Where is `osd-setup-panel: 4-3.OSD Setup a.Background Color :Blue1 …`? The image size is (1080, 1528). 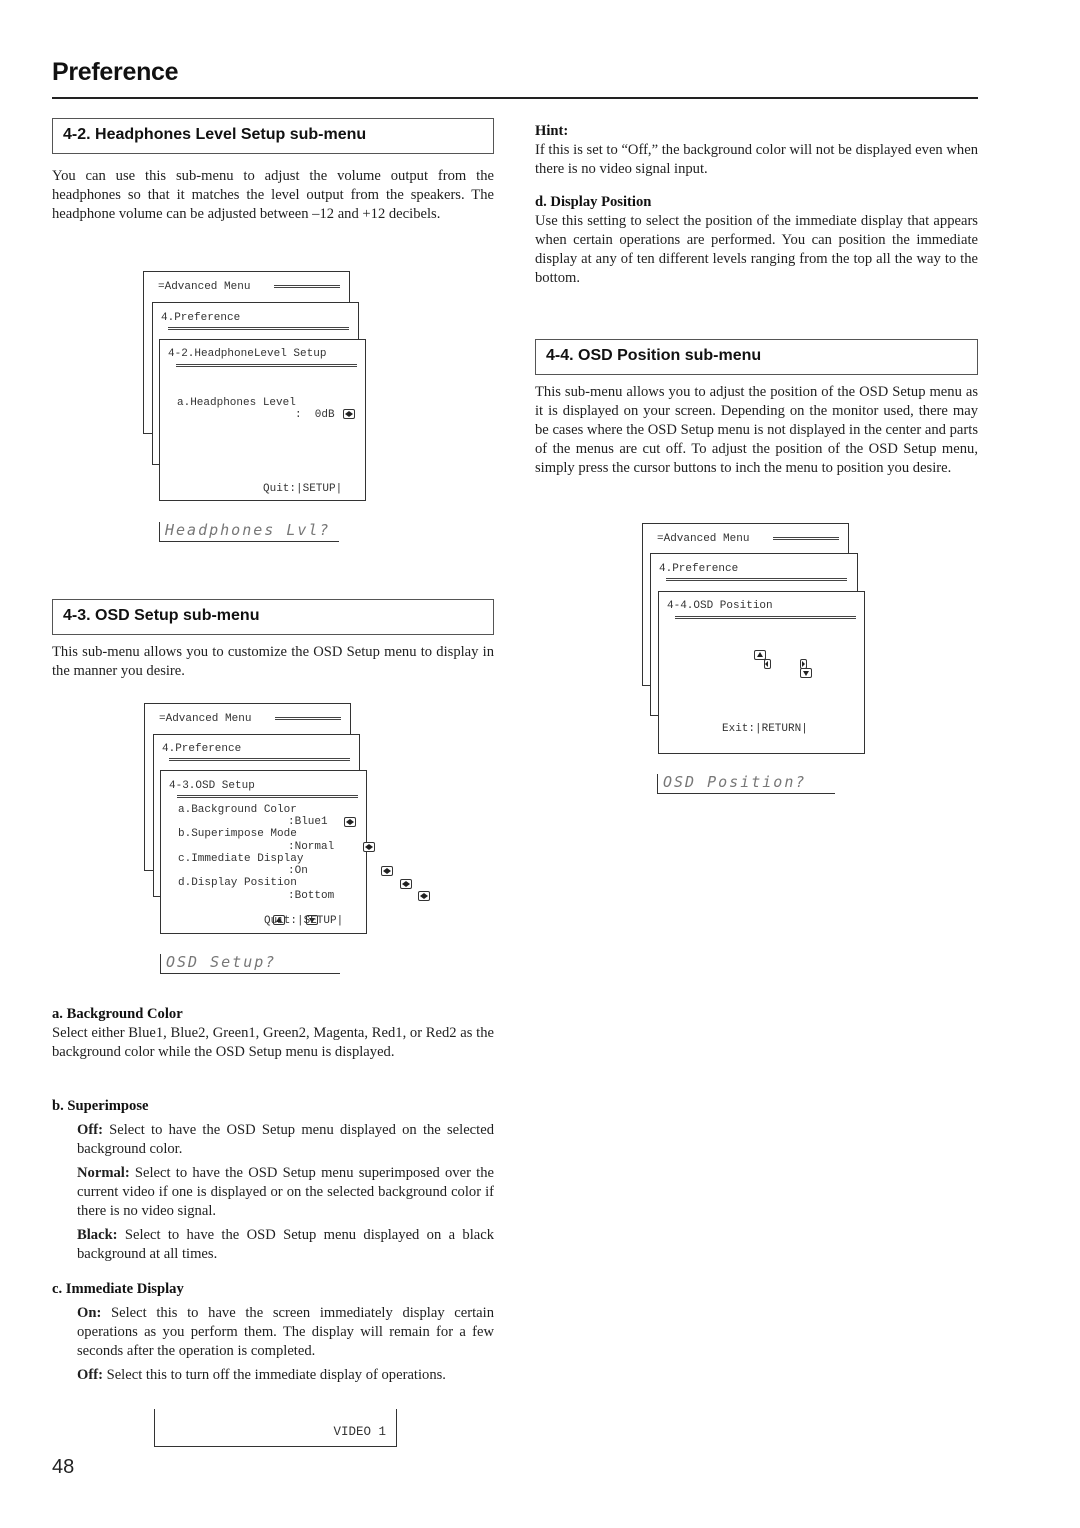 osd-setup-panel: 4-3.OSD Setup a.Background Color :Blue1 … is located at coordinates (295, 852).